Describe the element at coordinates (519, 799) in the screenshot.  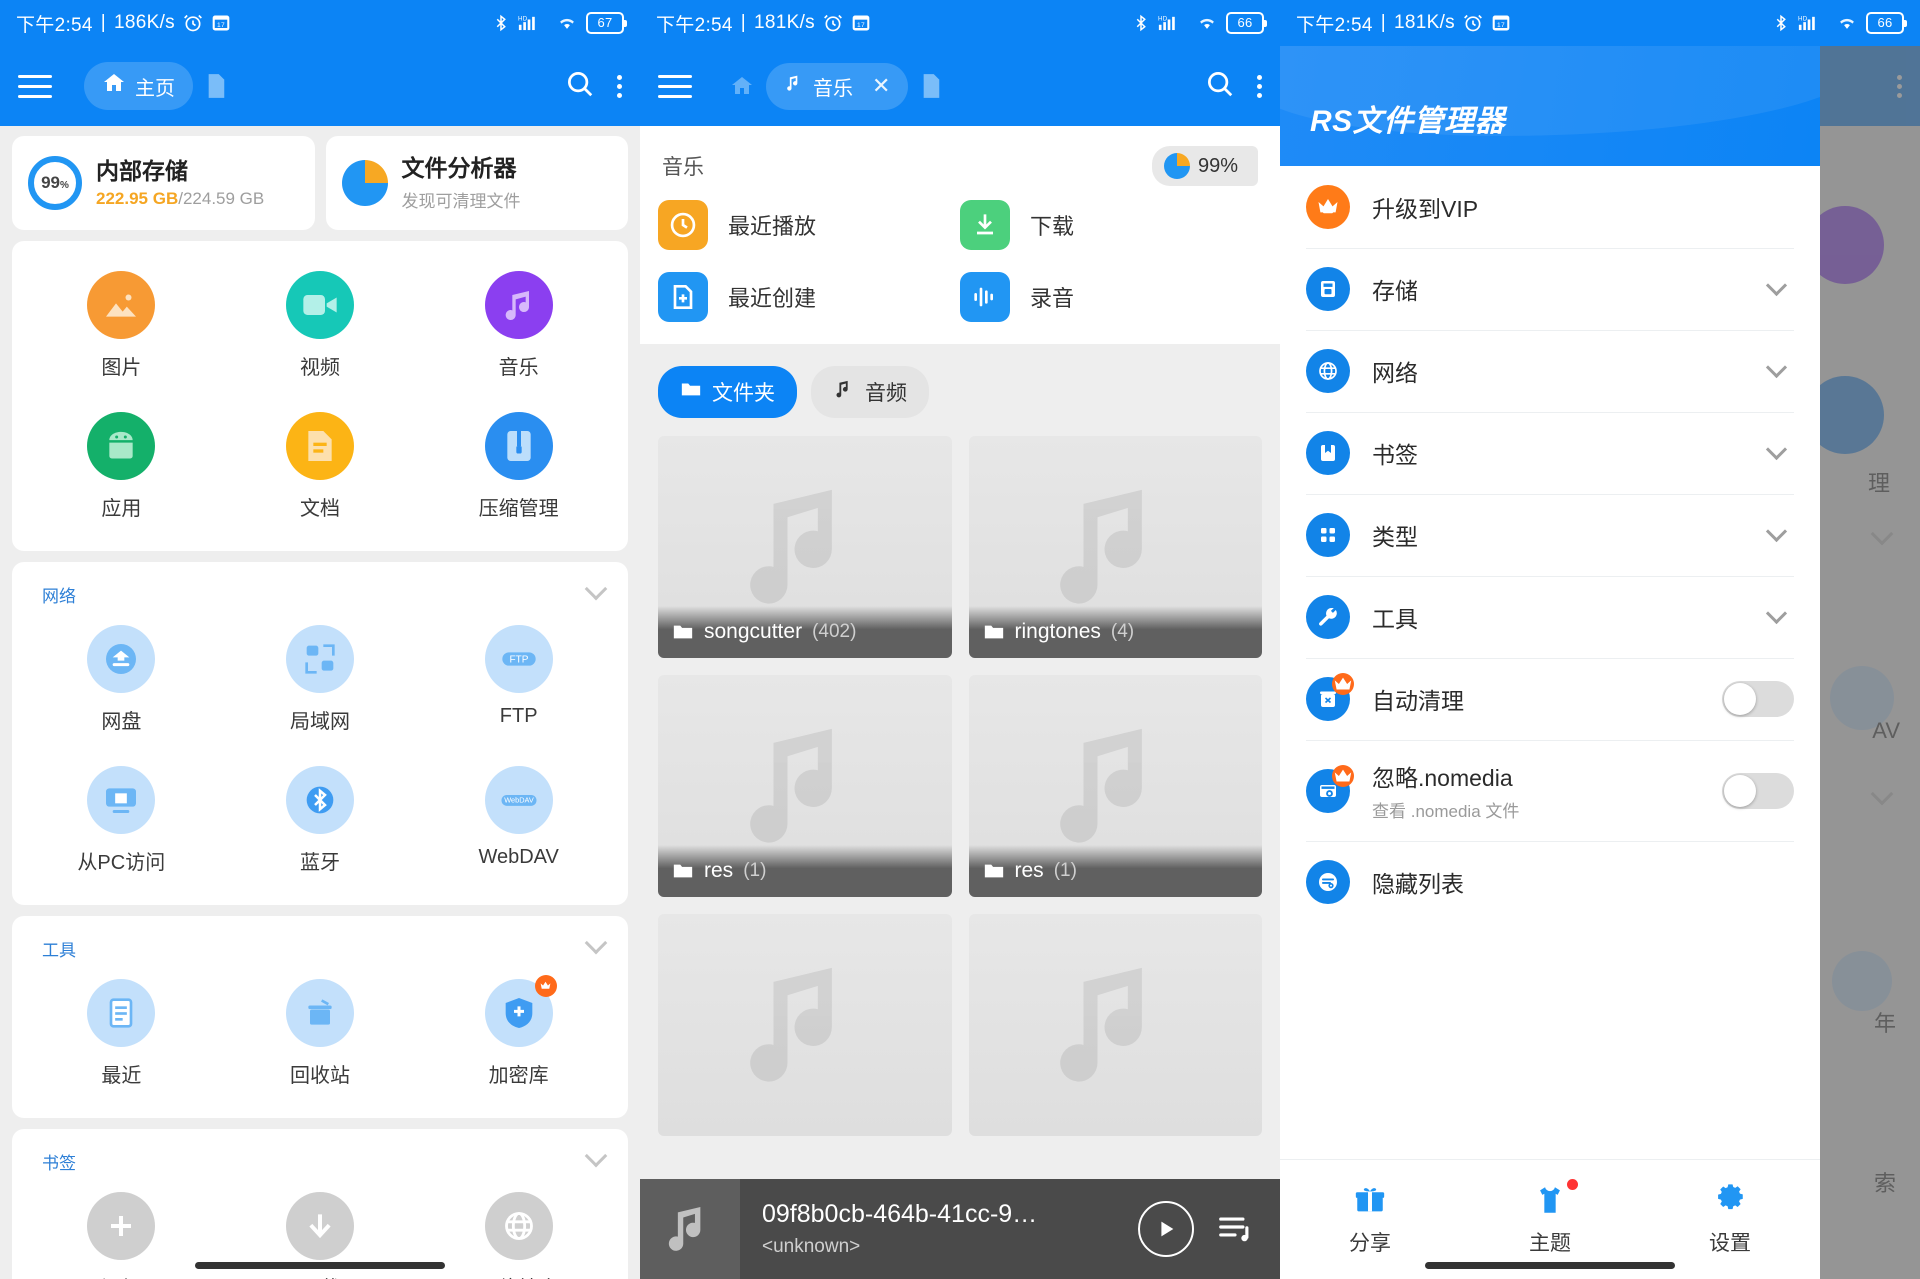
I see `svg-text: WebDAV` at that location.